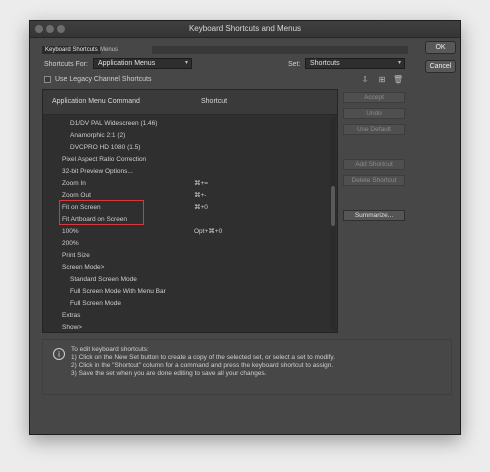  Describe the element at coordinates (76, 255) in the screenshot. I see `row-command: Print Size` at that location.